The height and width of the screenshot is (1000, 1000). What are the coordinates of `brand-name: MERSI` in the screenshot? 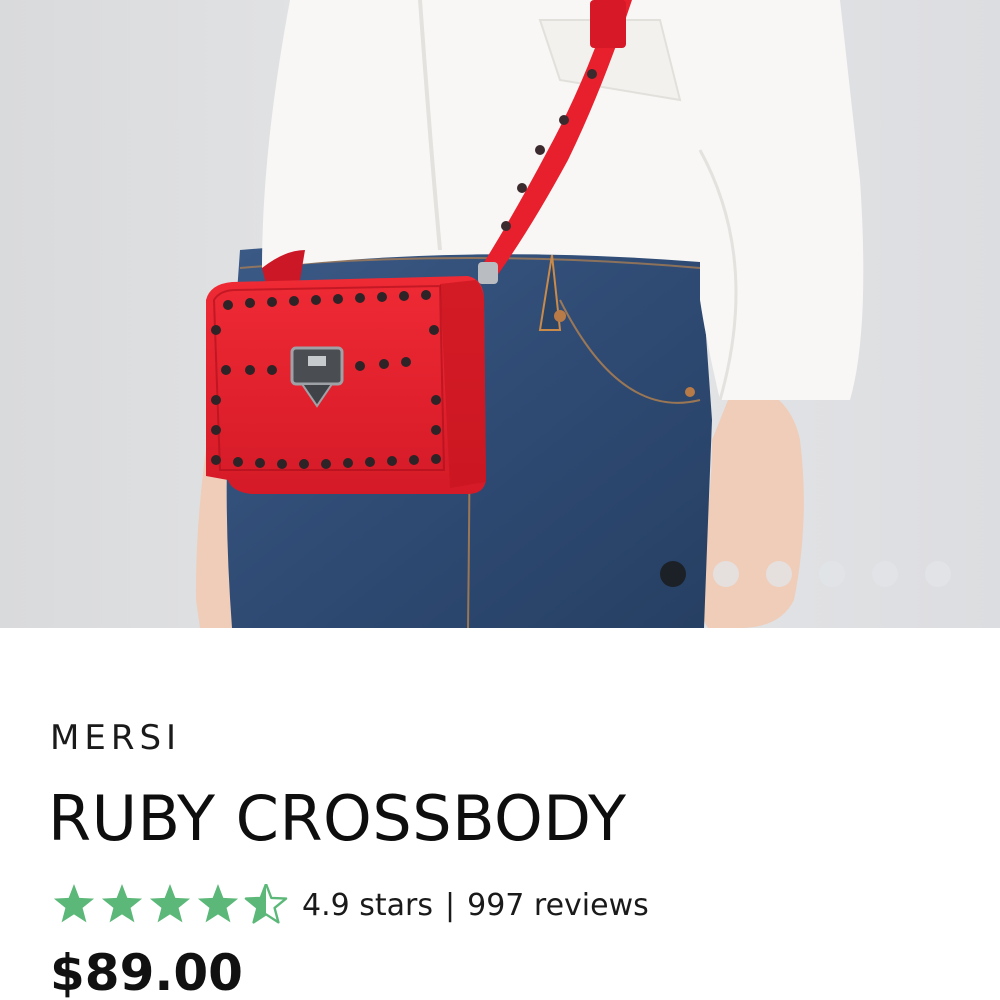 It's located at (115, 738).